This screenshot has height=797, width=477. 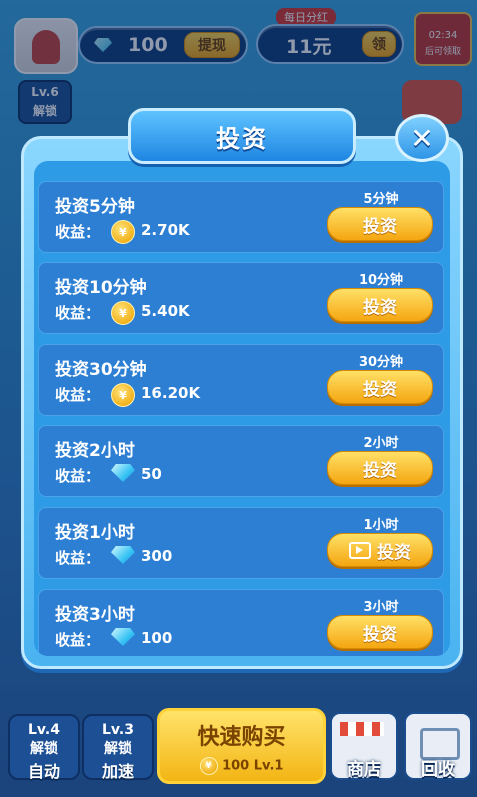 I want to click on earnings-value: 2.70K, so click(x=165, y=230).